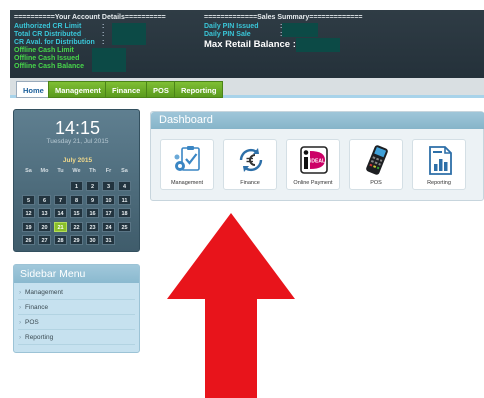  I want to click on calendar-day: 10, so click(108, 199).